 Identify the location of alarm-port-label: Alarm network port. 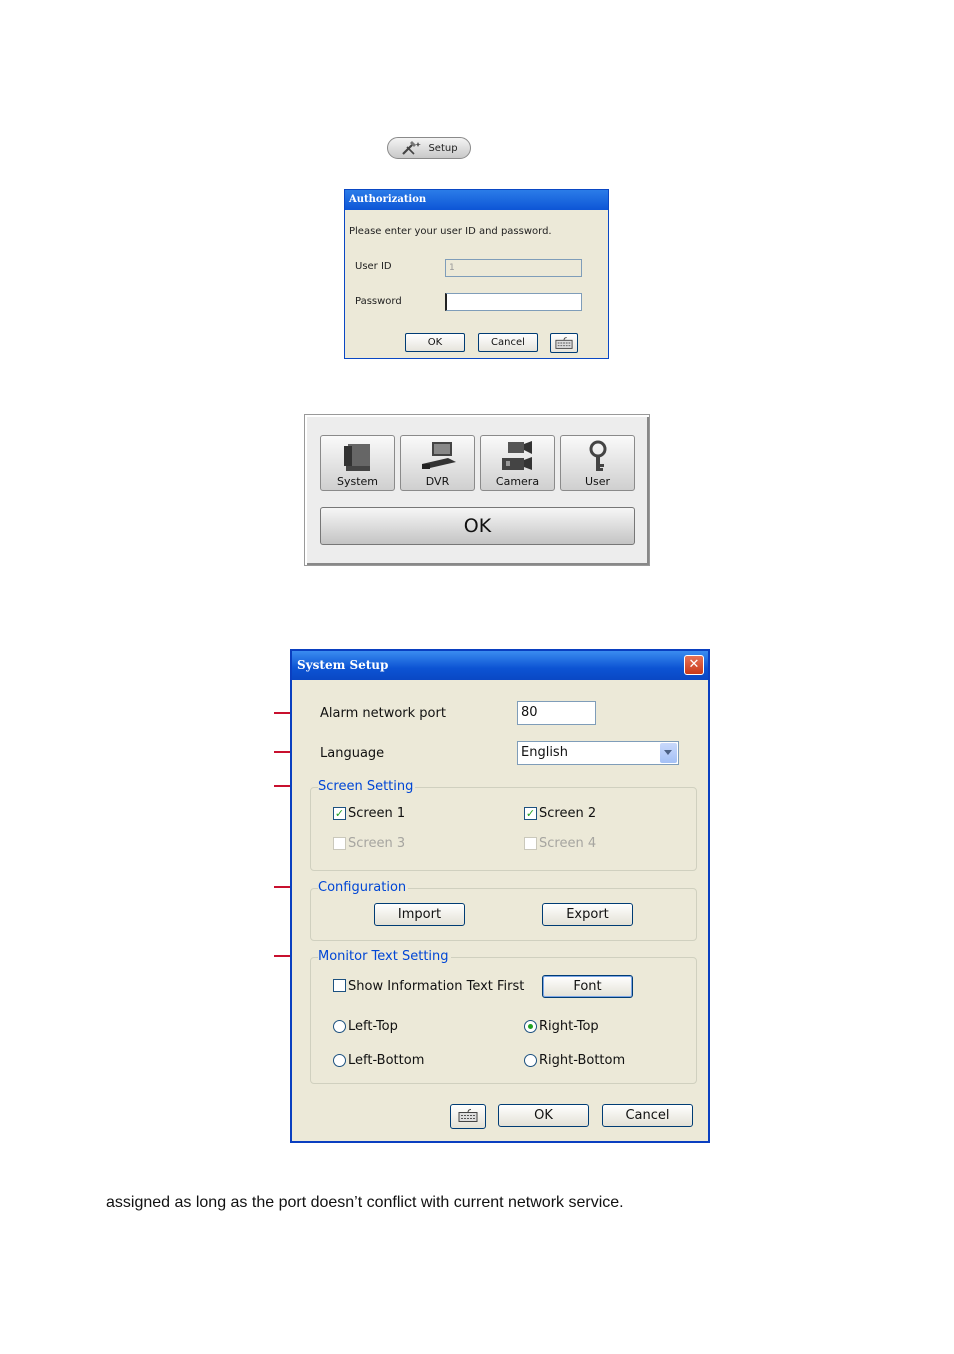
(383, 713).